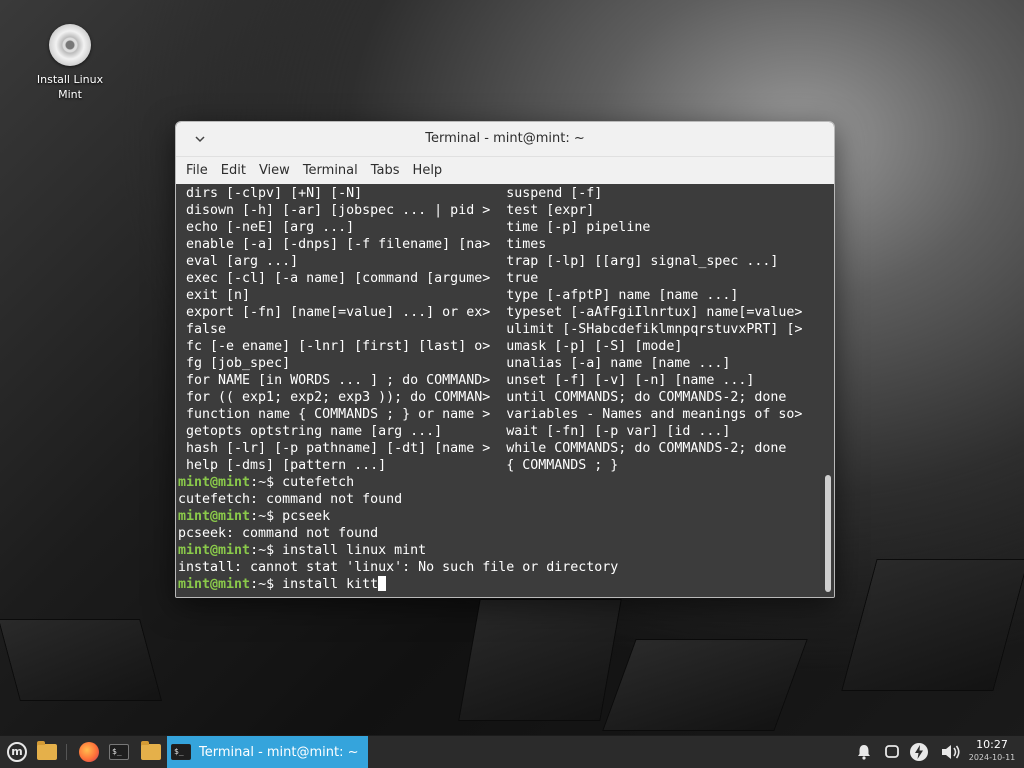 This screenshot has height=768, width=1024. I want to click on menu-help: Help, so click(428, 170).